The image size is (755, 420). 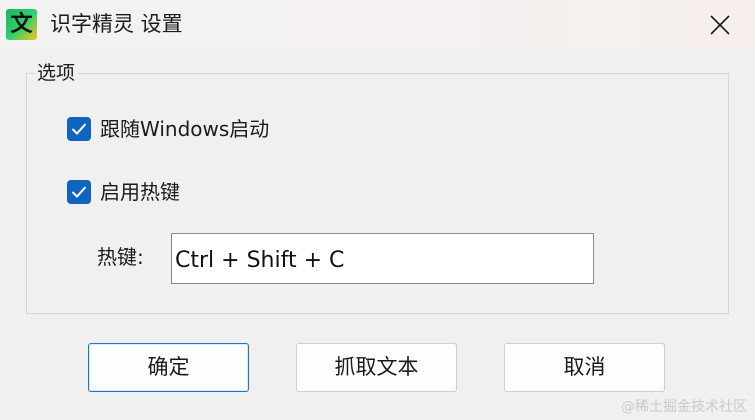 I want to click on capture-text-button: 抓取文本, so click(x=376, y=367).